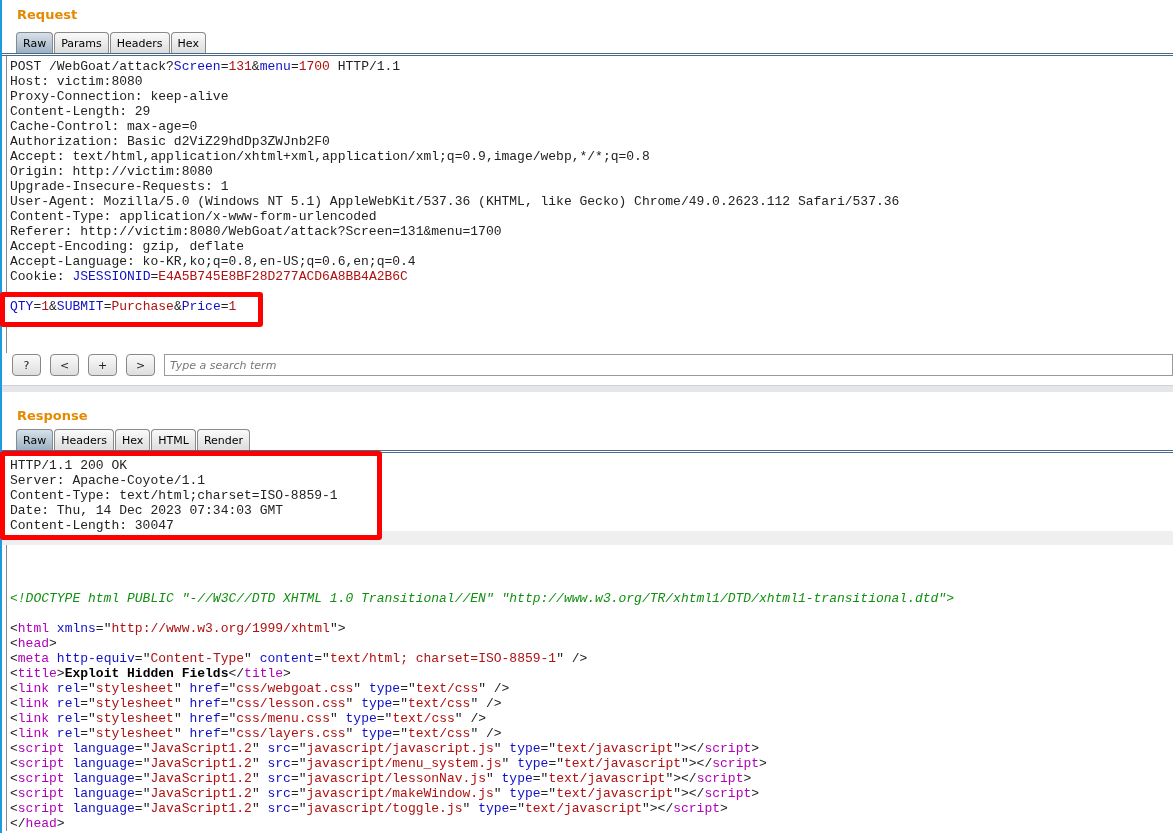 The width and height of the screenshot is (1173, 833). I want to click on code-line: </head>, so click(38, 823).